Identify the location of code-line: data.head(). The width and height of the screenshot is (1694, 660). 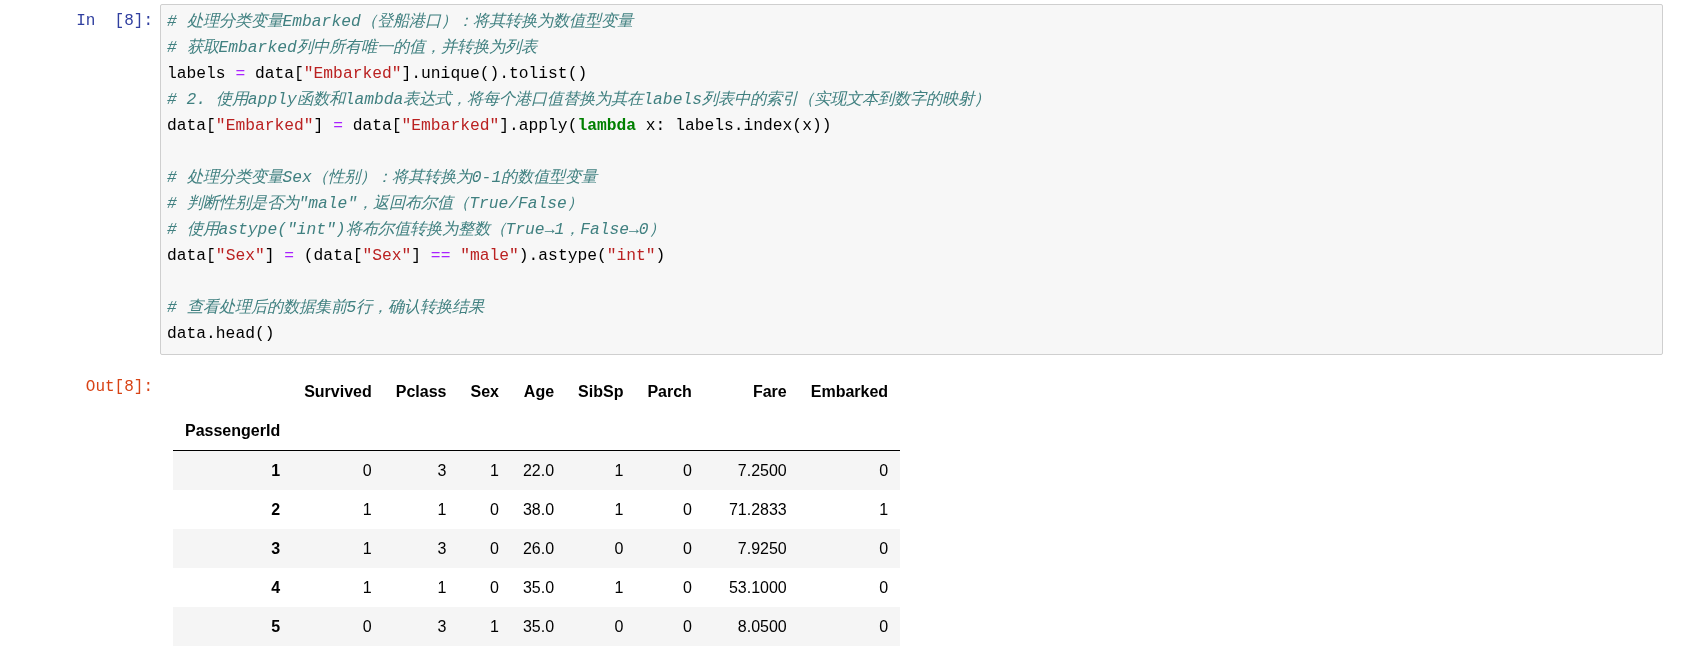
(221, 334).